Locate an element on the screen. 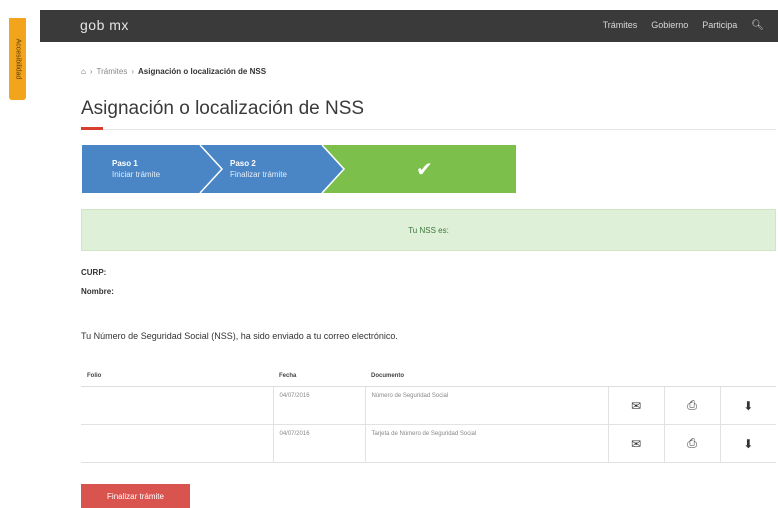 The width and height of the screenshot is (778, 508). main-nav: Trámites Gobierno Participa 🔍︎ is located at coordinates (683, 25).